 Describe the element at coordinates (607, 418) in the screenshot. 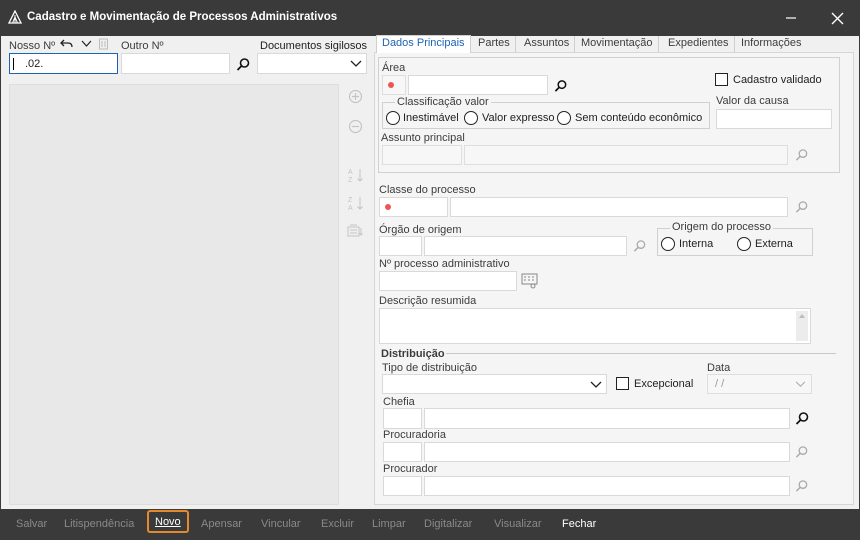

I see `chefia-input` at that location.